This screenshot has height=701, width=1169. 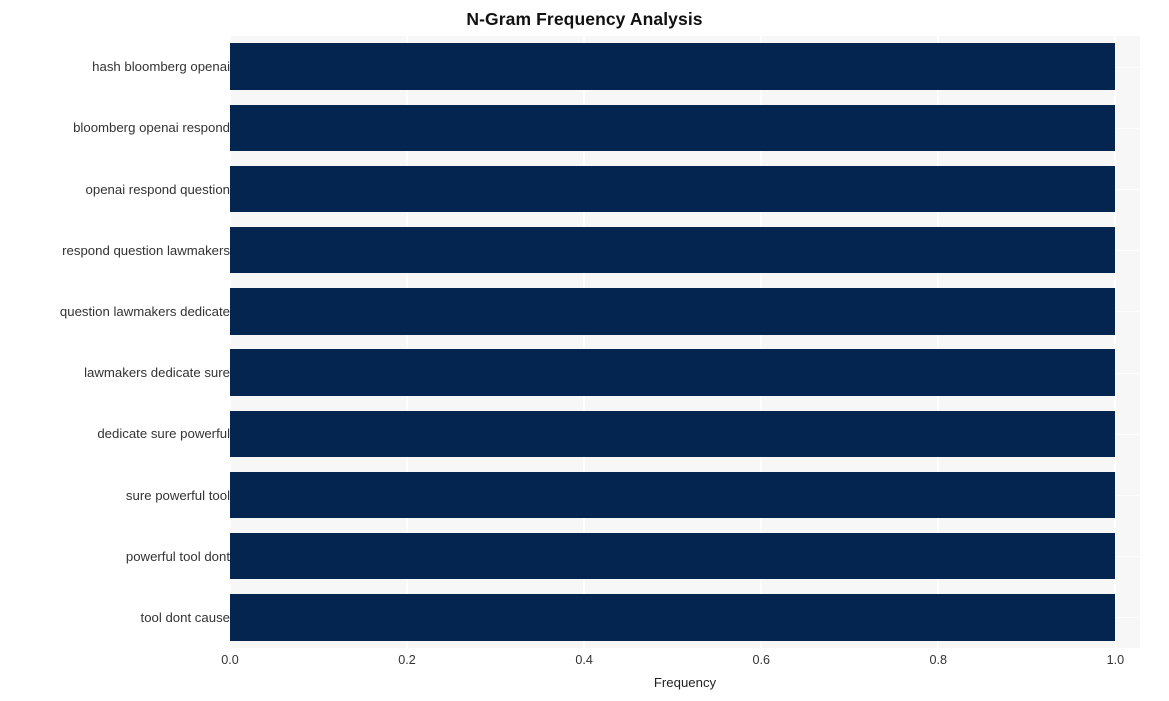 What do you see at coordinates (177, 495) in the screenshot?
I see `y-axis-tick-label: sure powerful tool` at bounding box center [177, 495].